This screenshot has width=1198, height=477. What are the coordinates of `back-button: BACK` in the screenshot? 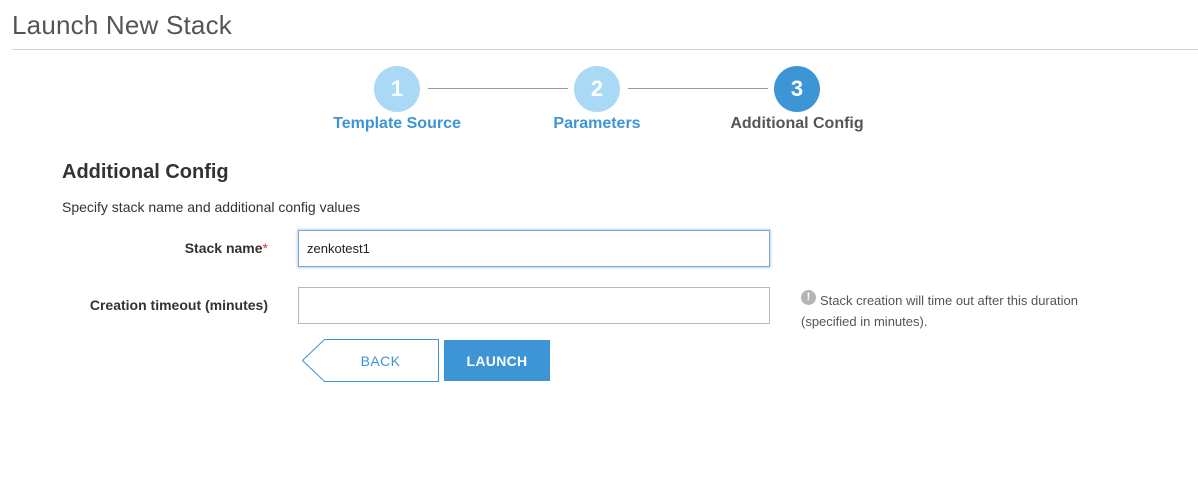 It's located at (370, 360).